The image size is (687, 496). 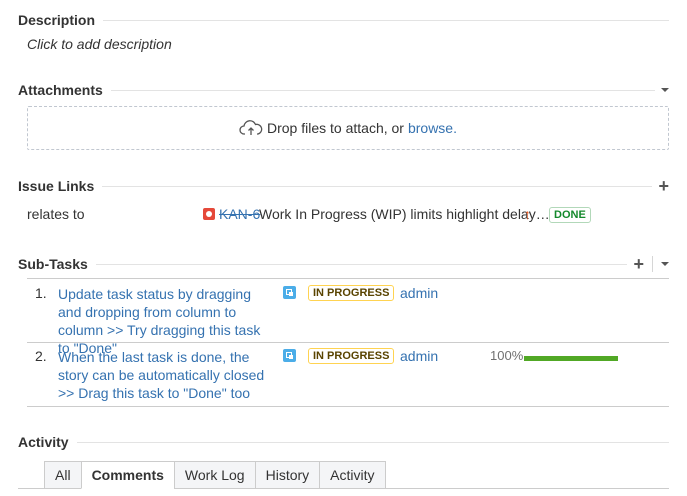 I want to click on drop-files-text: Drop files to attach, or, so click(x=335, y=128).